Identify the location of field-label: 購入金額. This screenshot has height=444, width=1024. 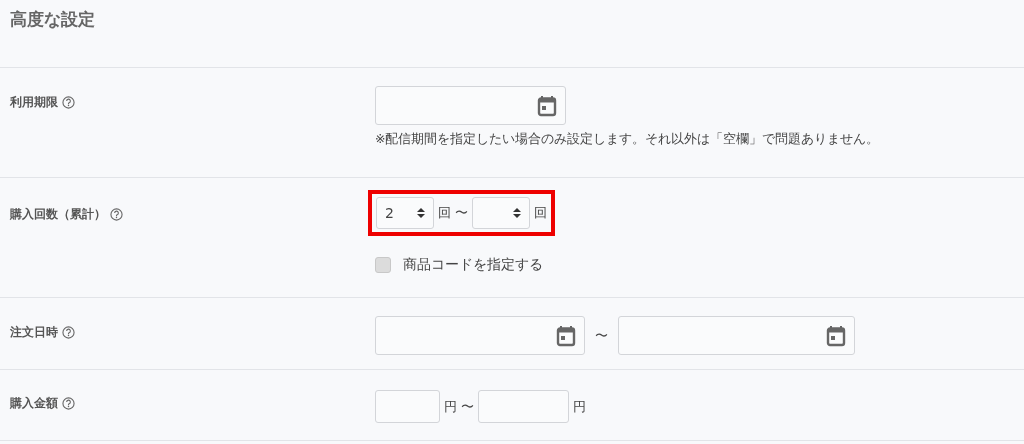
(34, 403).